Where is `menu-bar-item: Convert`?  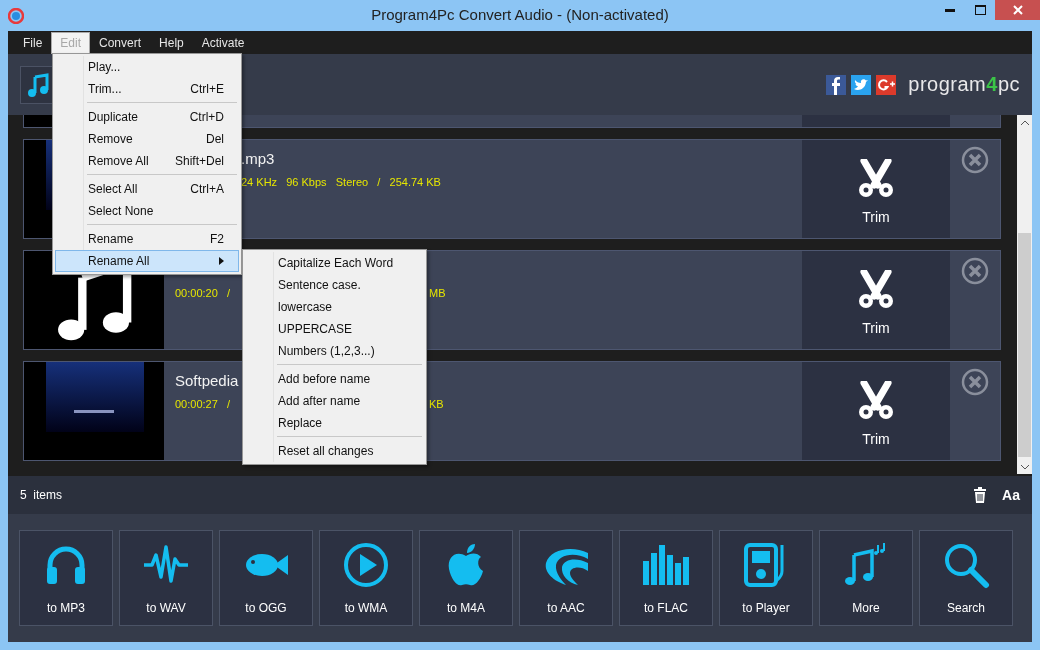
menu-bar-item: Convert is located at coordinates (120, 43).